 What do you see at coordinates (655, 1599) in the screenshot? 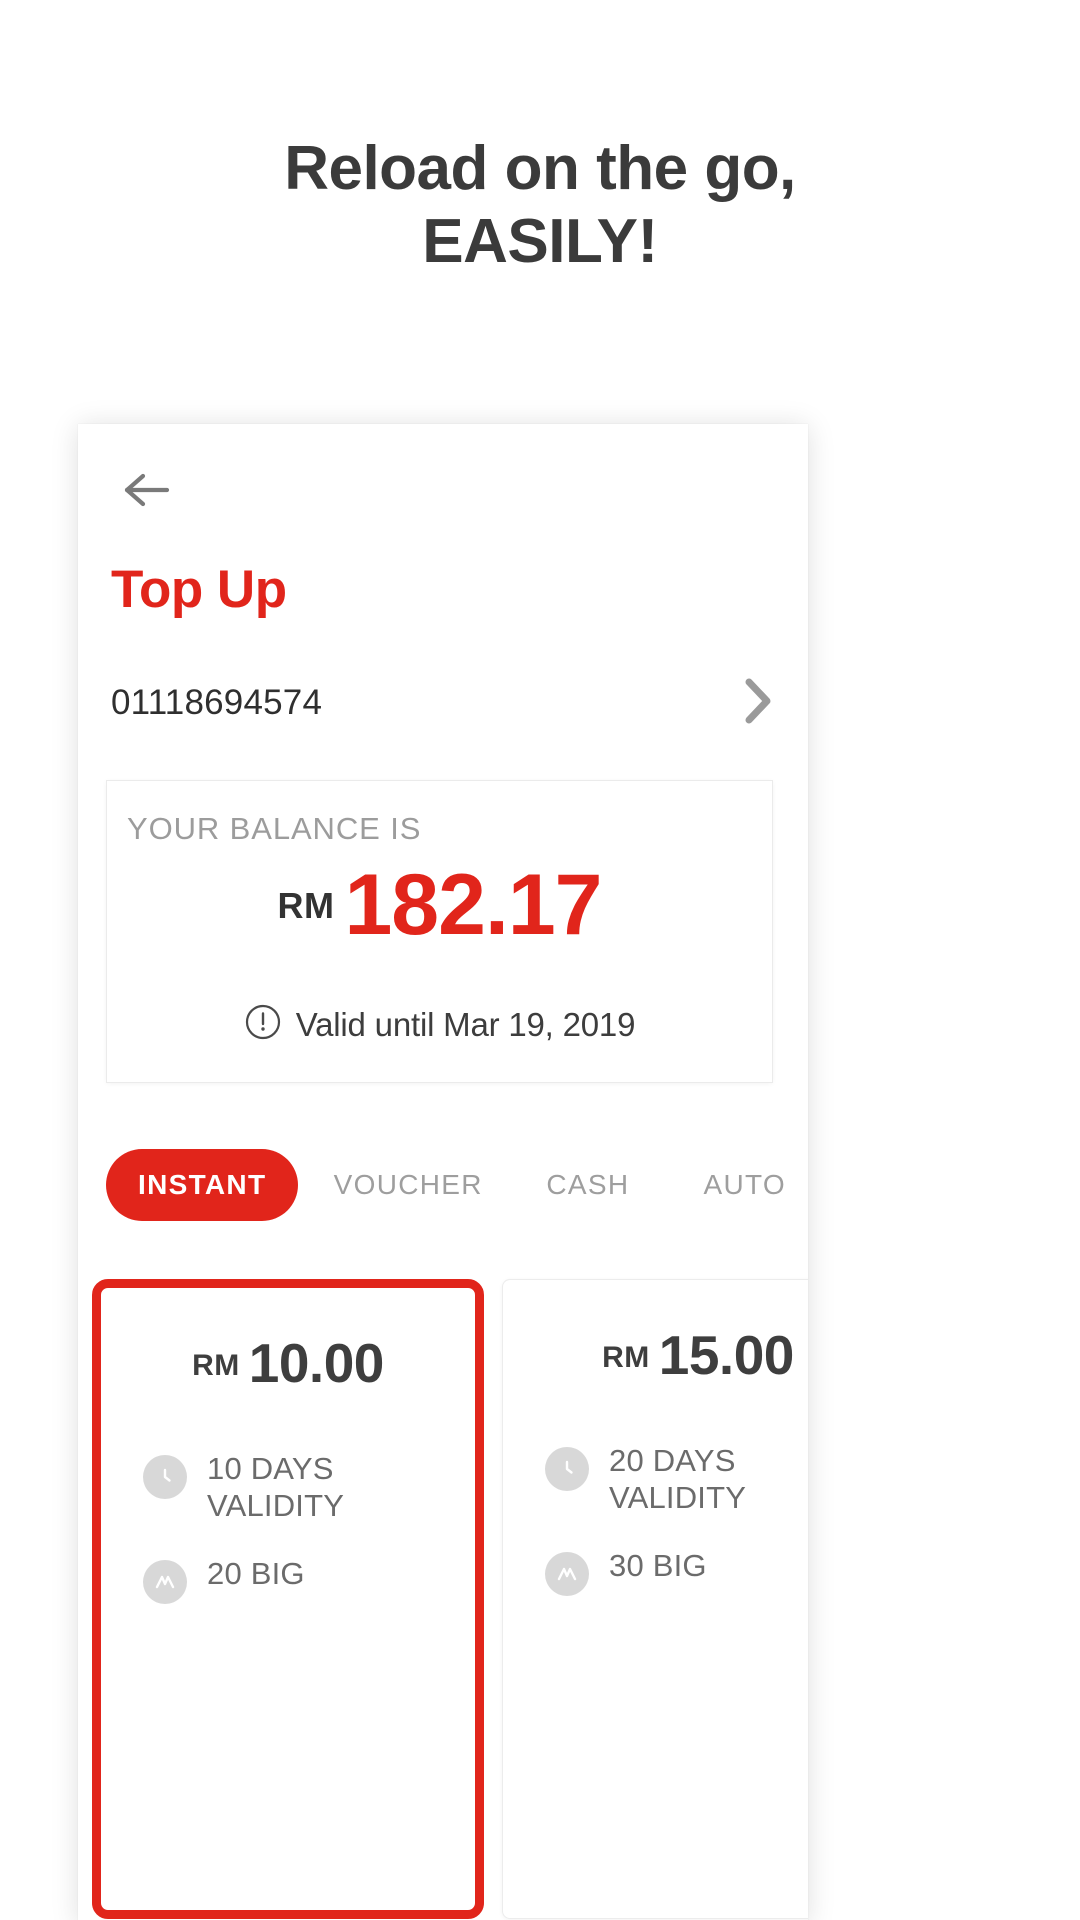
I see `denomination-card: RM 15.00 20 DAYS VALIDITY 30 BIG` at bounding box center [655, 1599].